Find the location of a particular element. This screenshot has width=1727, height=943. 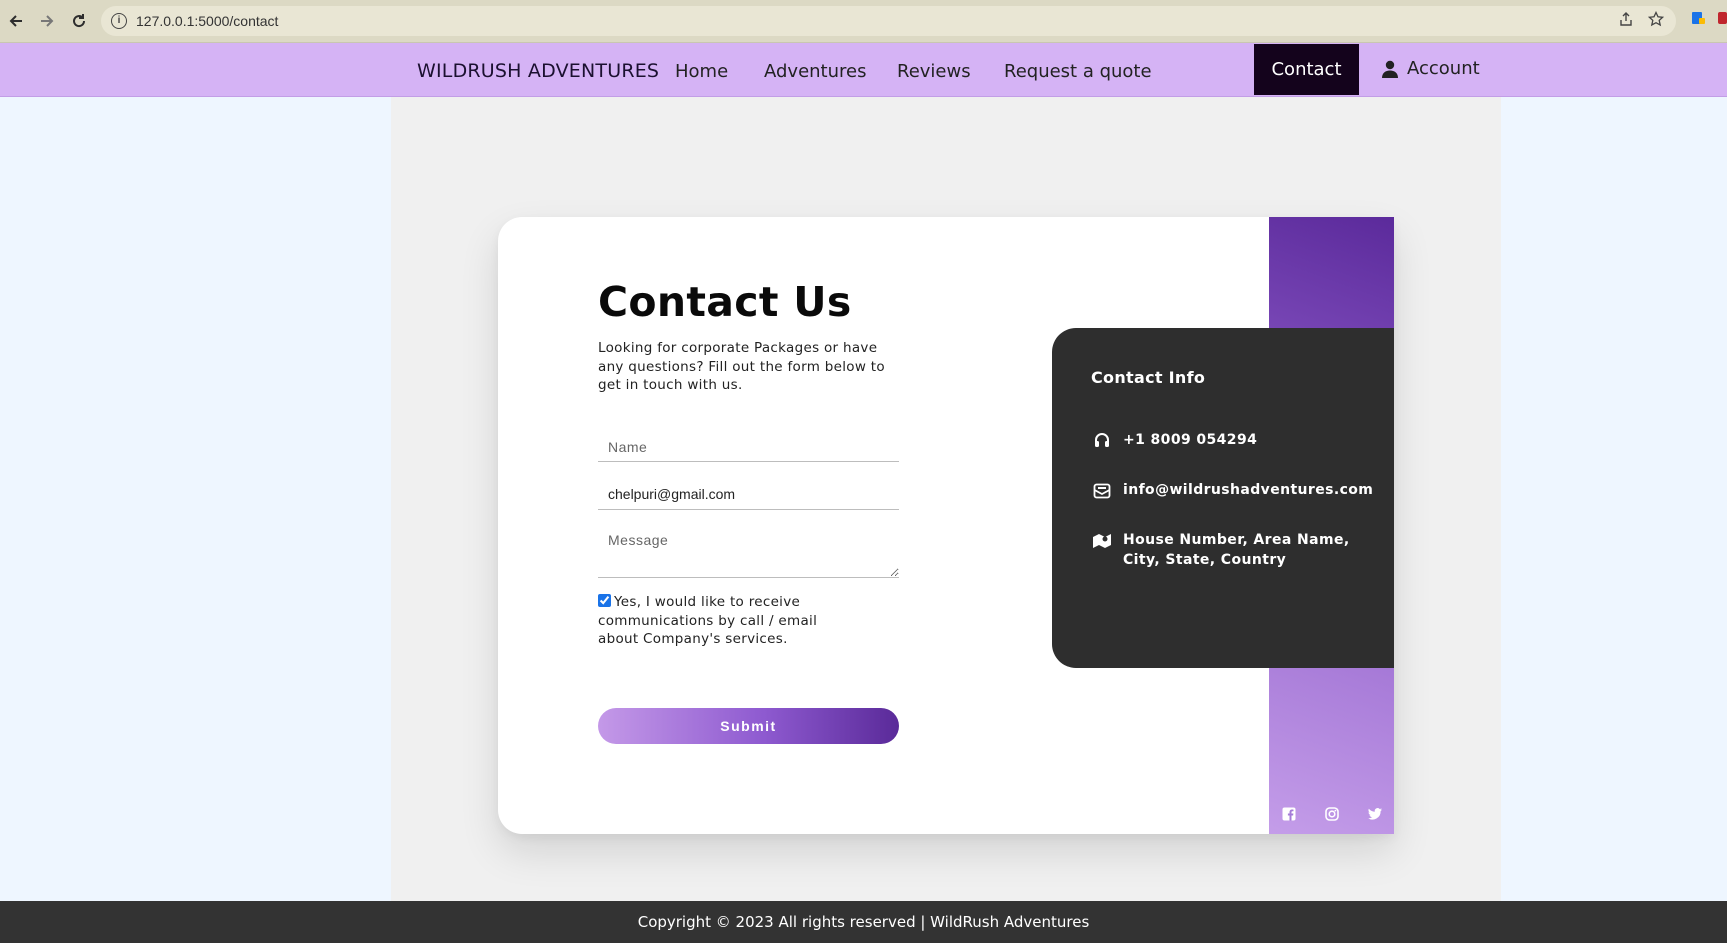

facebook-icon is located at coordinates (1289, 814).